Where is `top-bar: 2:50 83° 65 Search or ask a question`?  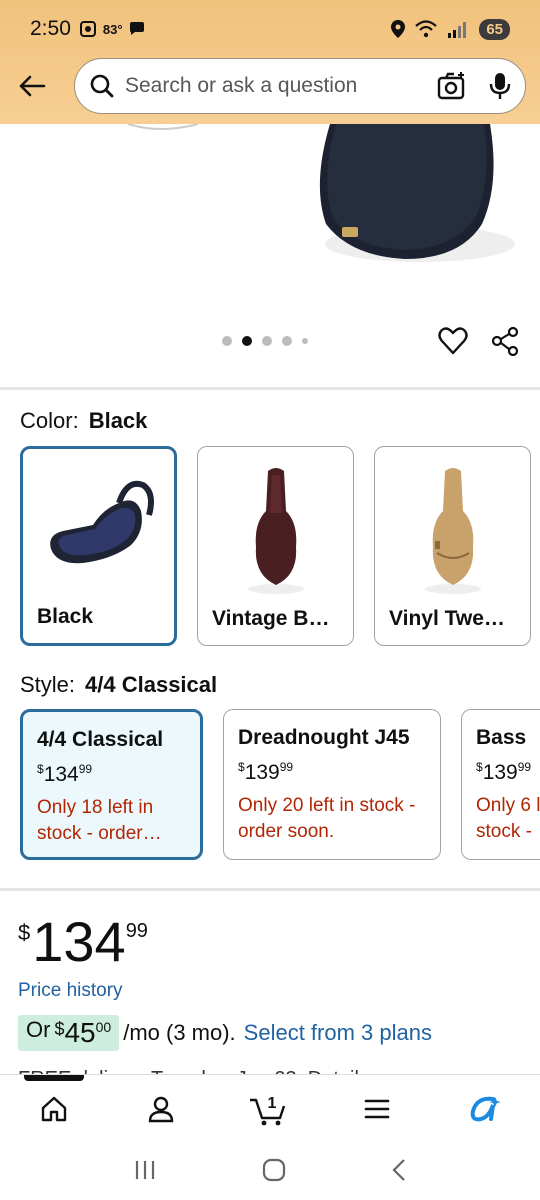
top-bar: 2:50 83° 65 Search or ask a question is located at coordinates (270, 62).